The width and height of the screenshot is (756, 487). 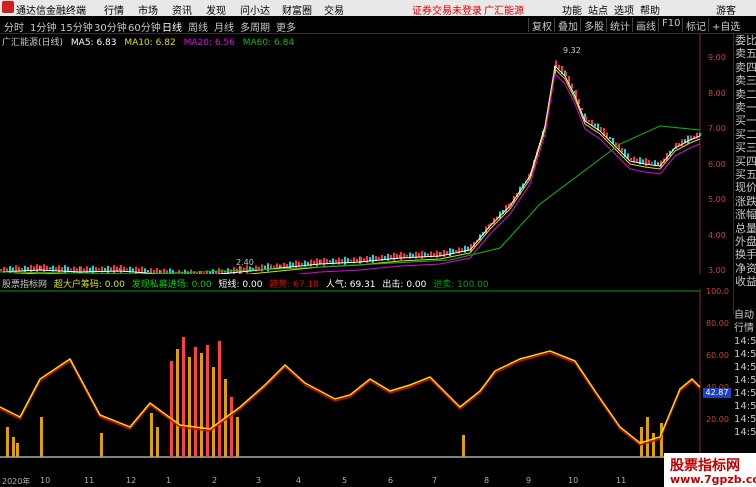 What do you see at coordinates (726, 9) in the screenshot?
I see `guest-label: 游客` at bounding box center [726, 9].